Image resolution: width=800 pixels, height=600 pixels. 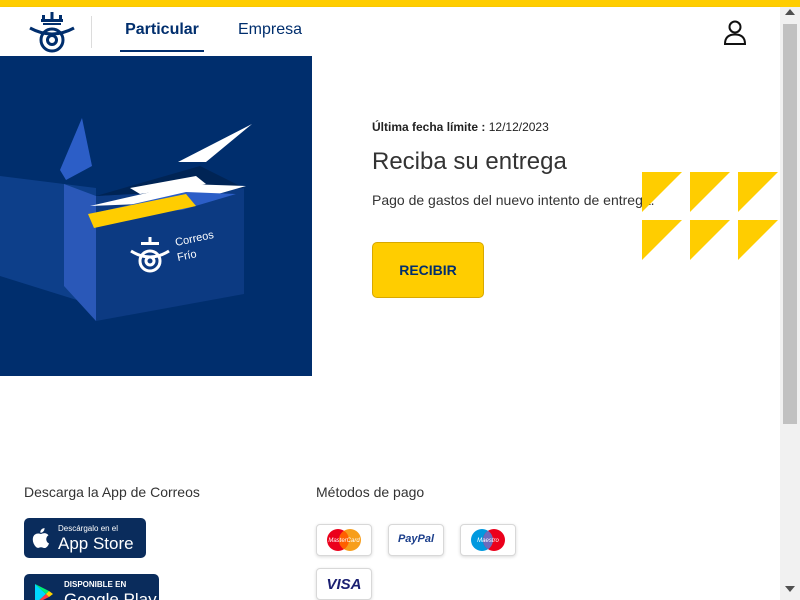 What do you see at coordinates (790, 589) in the screenshot?
I see `scroll-down-arrow-icon` at bounding box center [790, 589].